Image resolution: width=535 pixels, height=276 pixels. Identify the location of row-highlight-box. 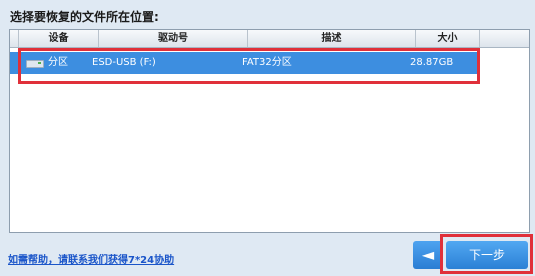
(249, 66).